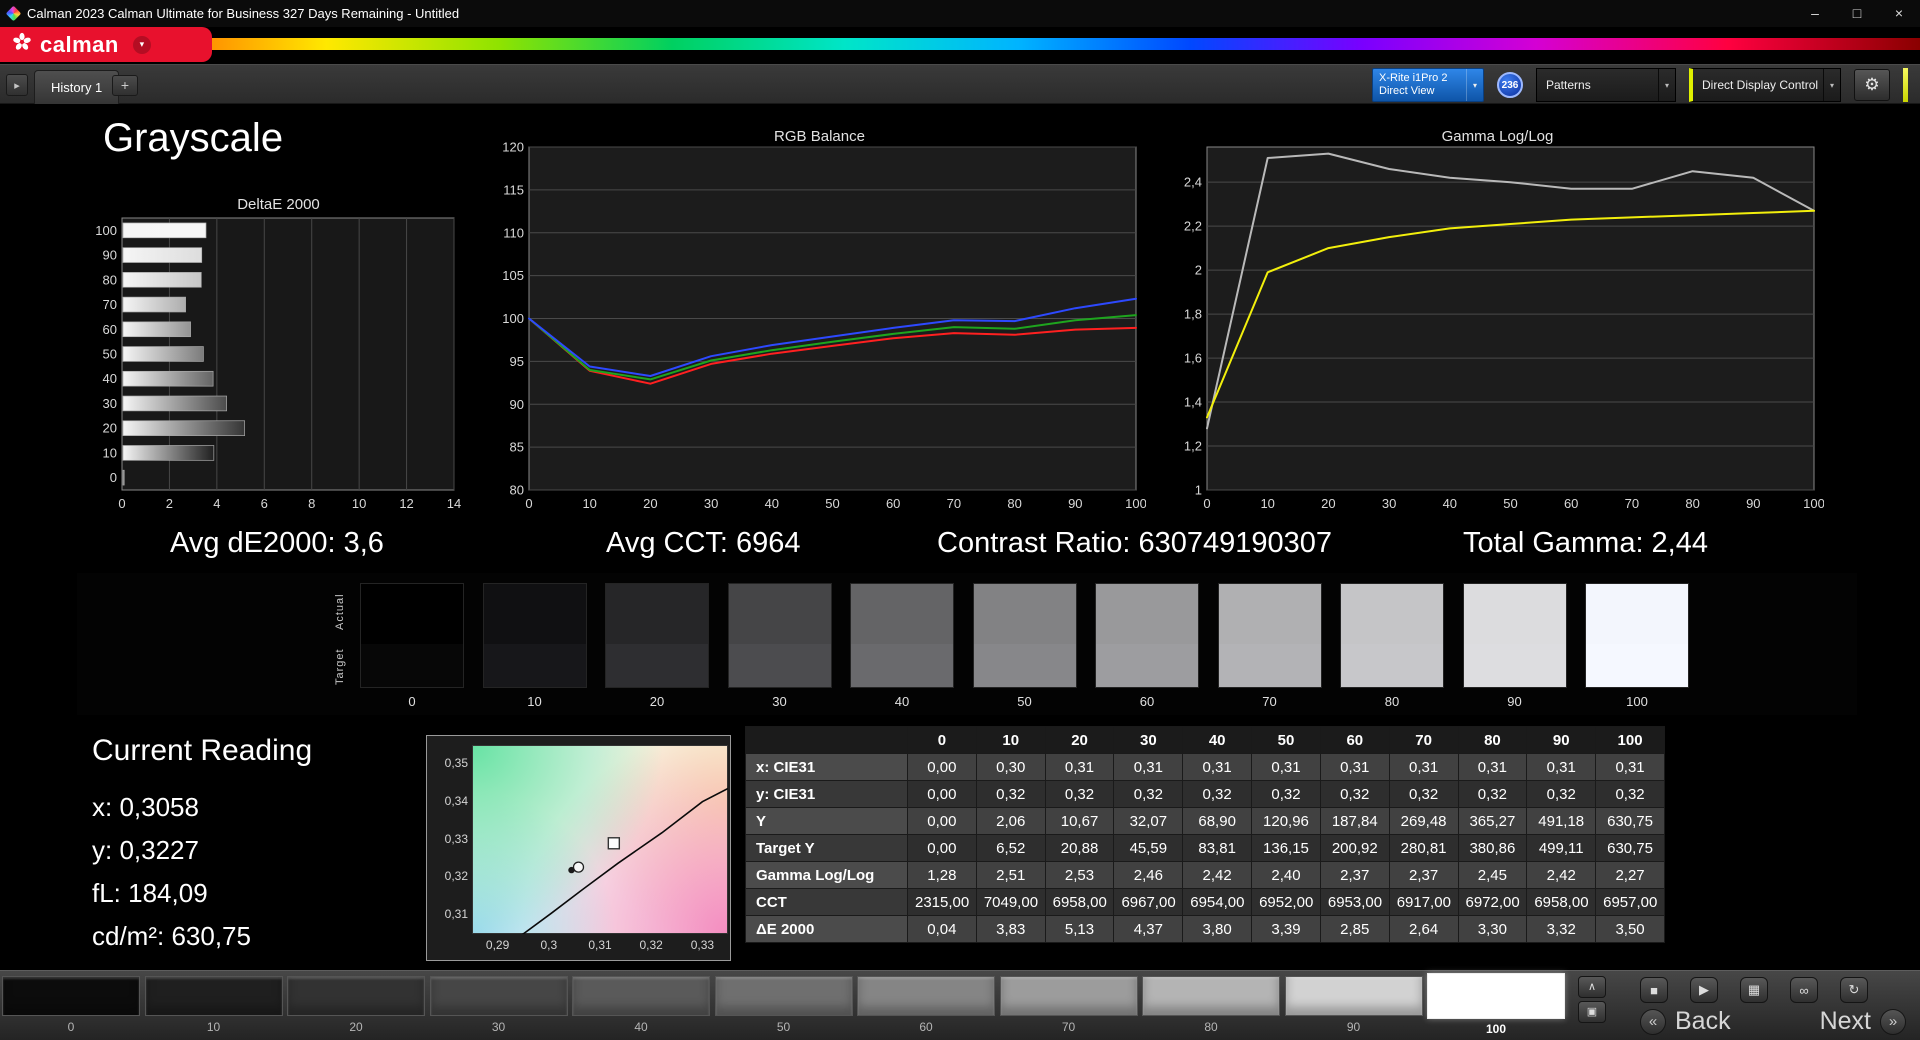  I want to click on save-button: ▦, so click(1754, 990).